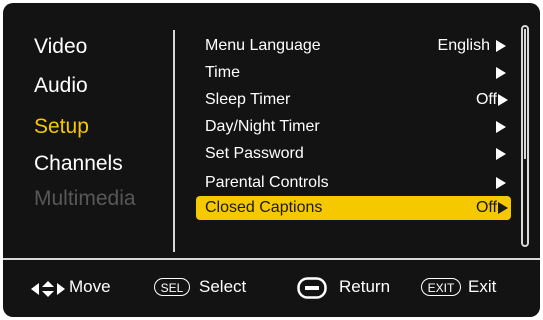  I want to click on move-arrows-icon, so click(48, 289).